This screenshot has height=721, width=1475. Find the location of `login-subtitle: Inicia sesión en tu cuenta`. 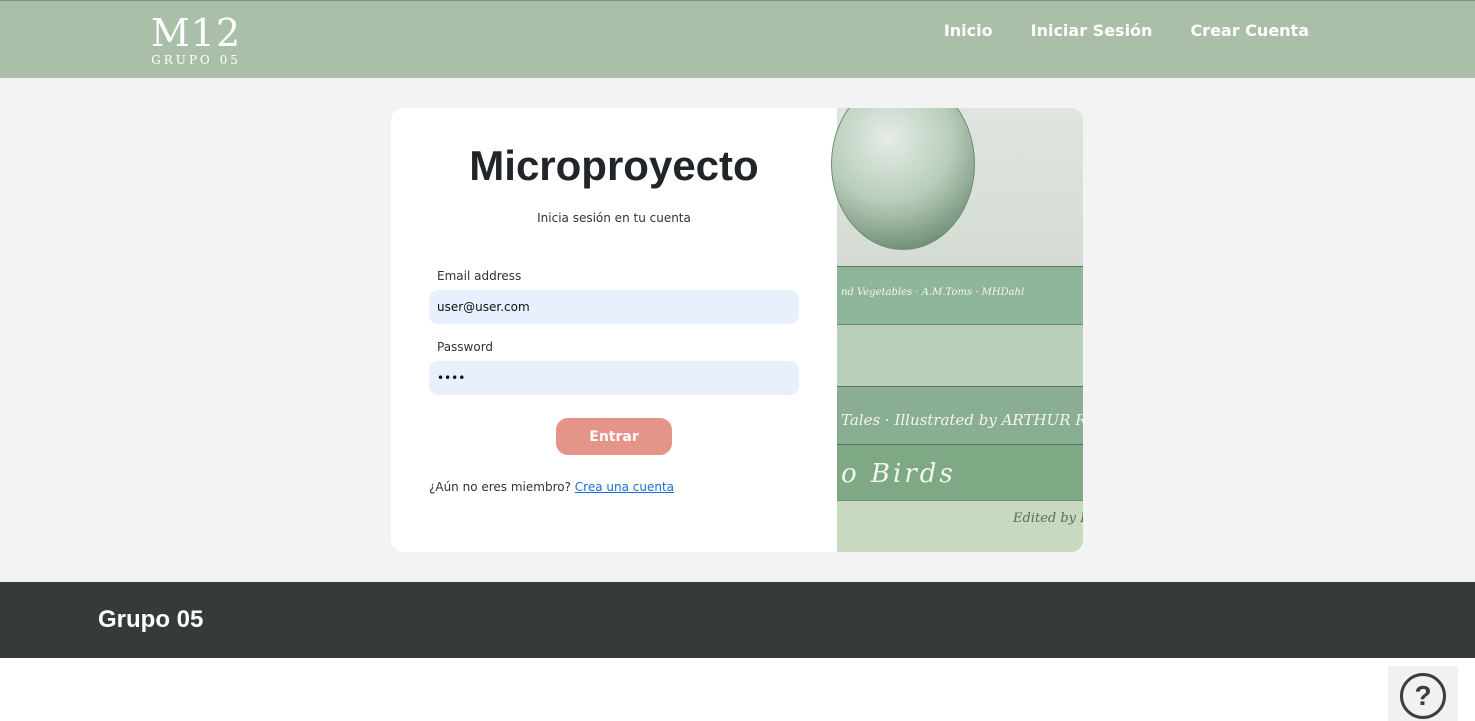

login-subtitle: Inicia sesión en tu cuenta is located at coordinates (614, 218).